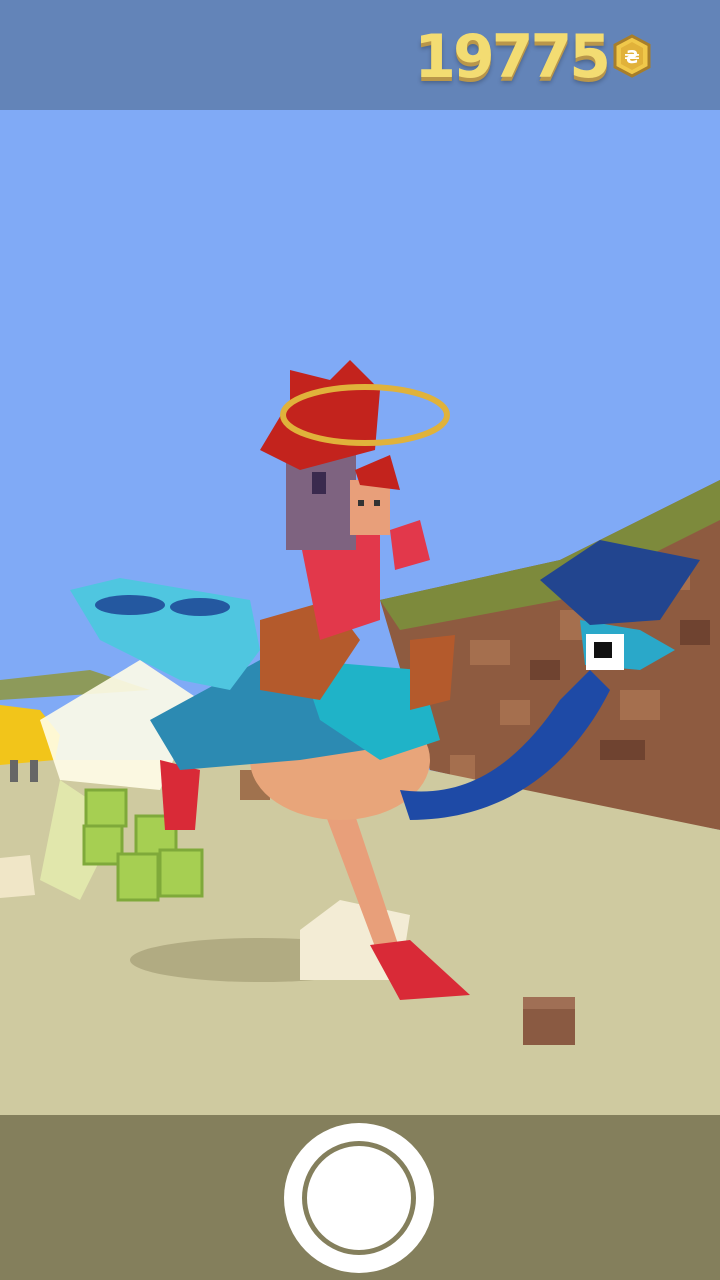 This screenshot has height=1280, width=720. Describe the element at coordinates (512, 57) in the screenshot. I see `coin-counter: 19775` at that location.